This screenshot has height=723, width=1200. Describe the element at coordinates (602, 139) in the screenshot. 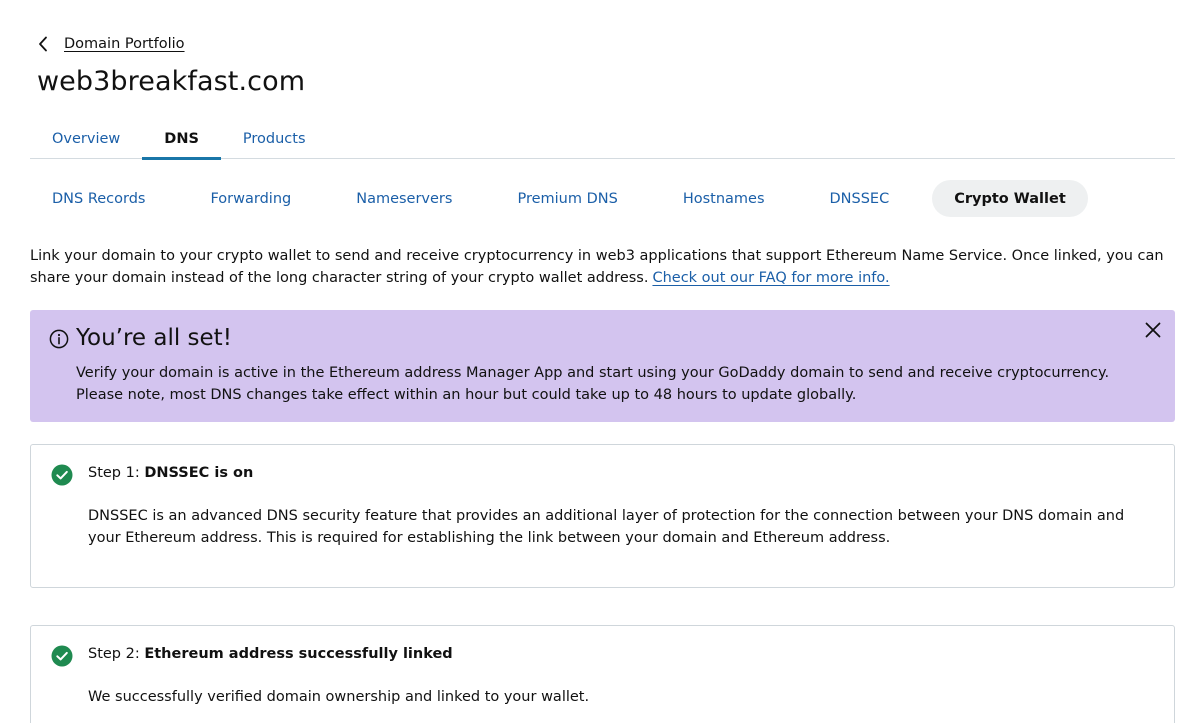

I see `tab-bar: Overview DNS Products` at that location.